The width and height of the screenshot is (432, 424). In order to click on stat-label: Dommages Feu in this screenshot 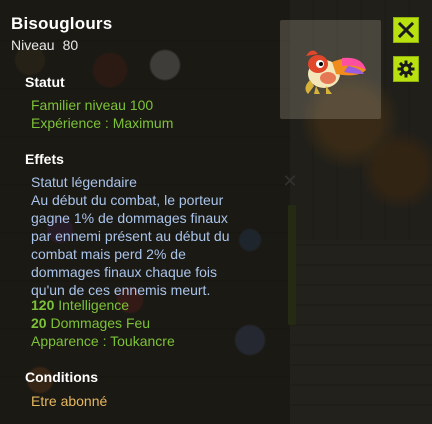, I will do `click(100, 323)`.